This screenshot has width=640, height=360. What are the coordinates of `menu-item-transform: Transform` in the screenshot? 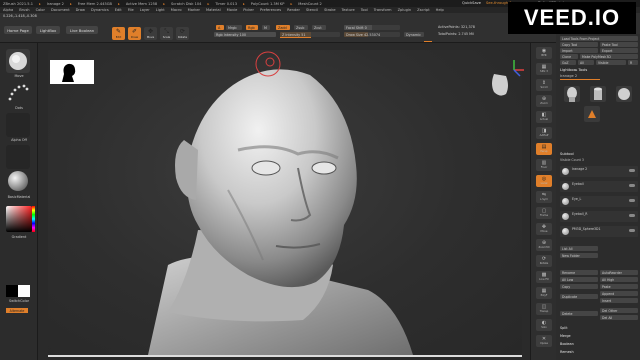 It's located at (383, 10).